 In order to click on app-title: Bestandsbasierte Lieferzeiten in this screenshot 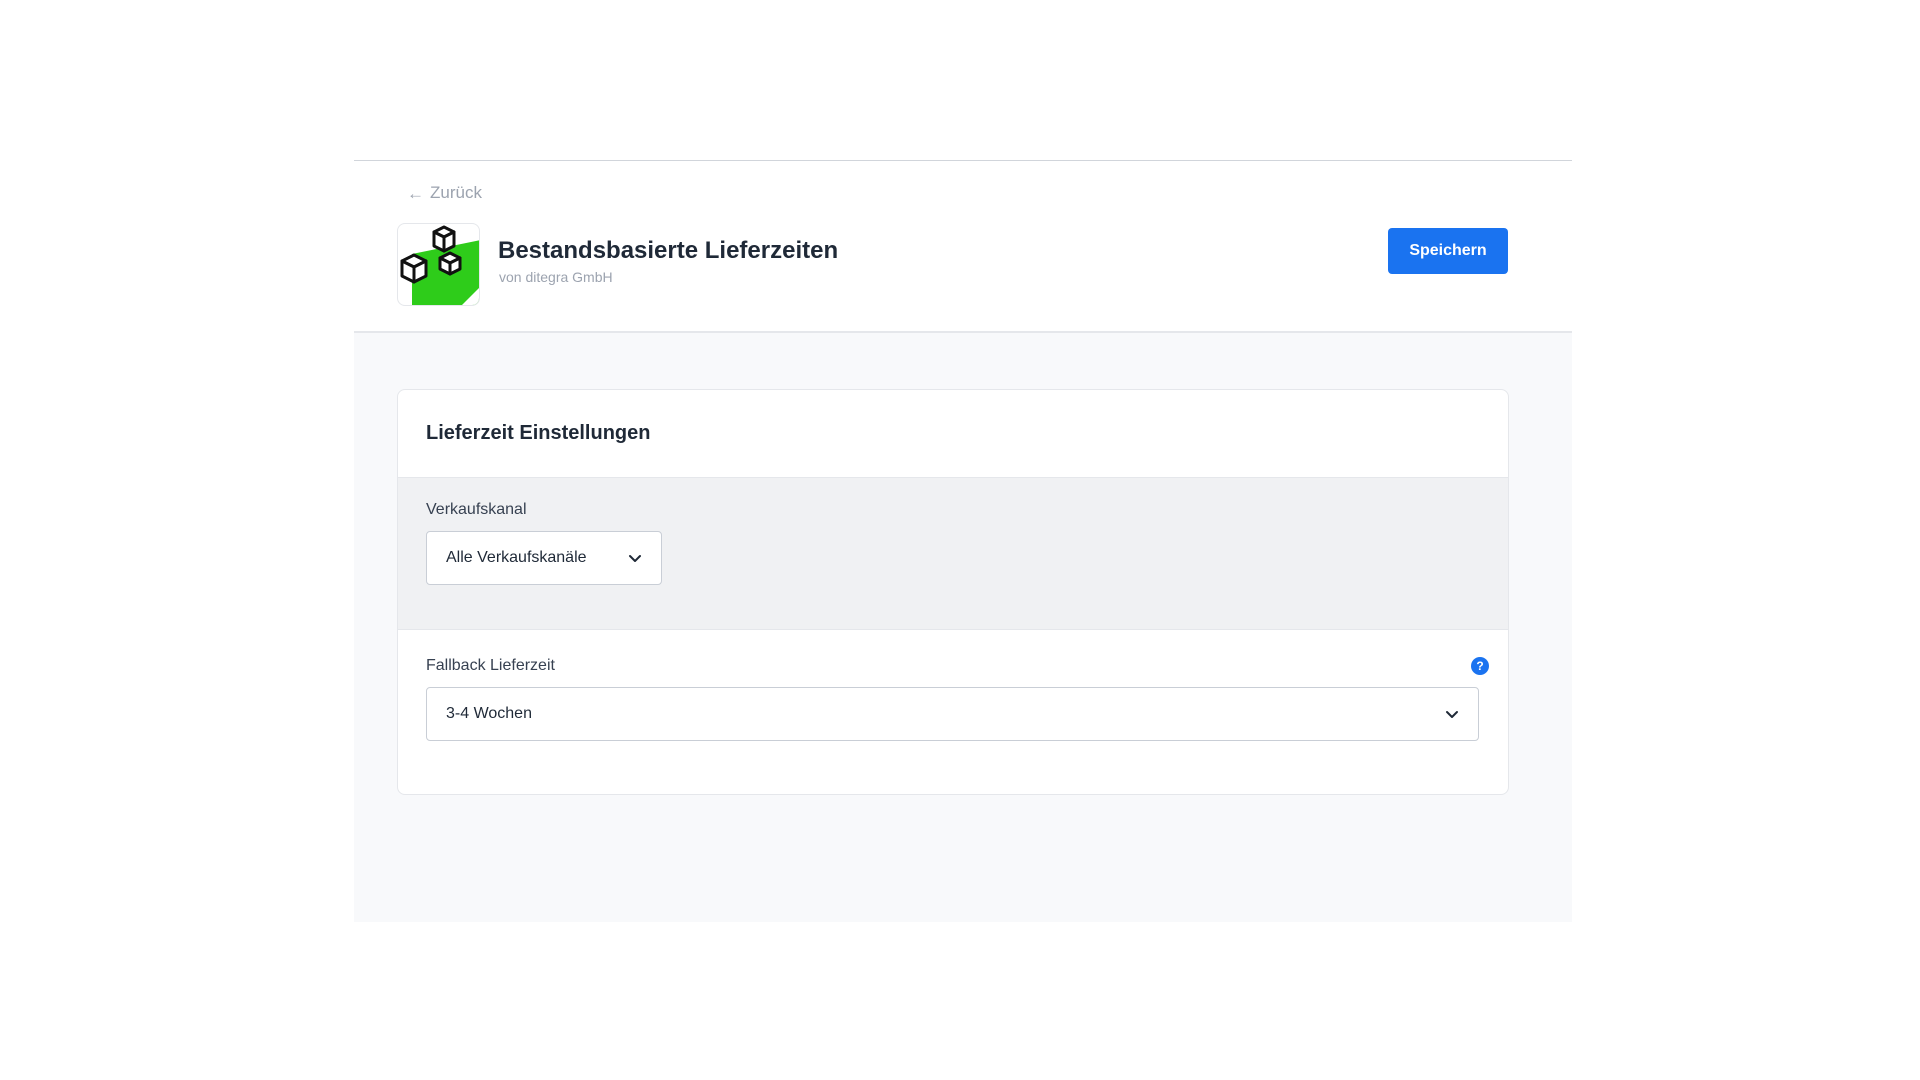, I will do `click(668, 250)`.